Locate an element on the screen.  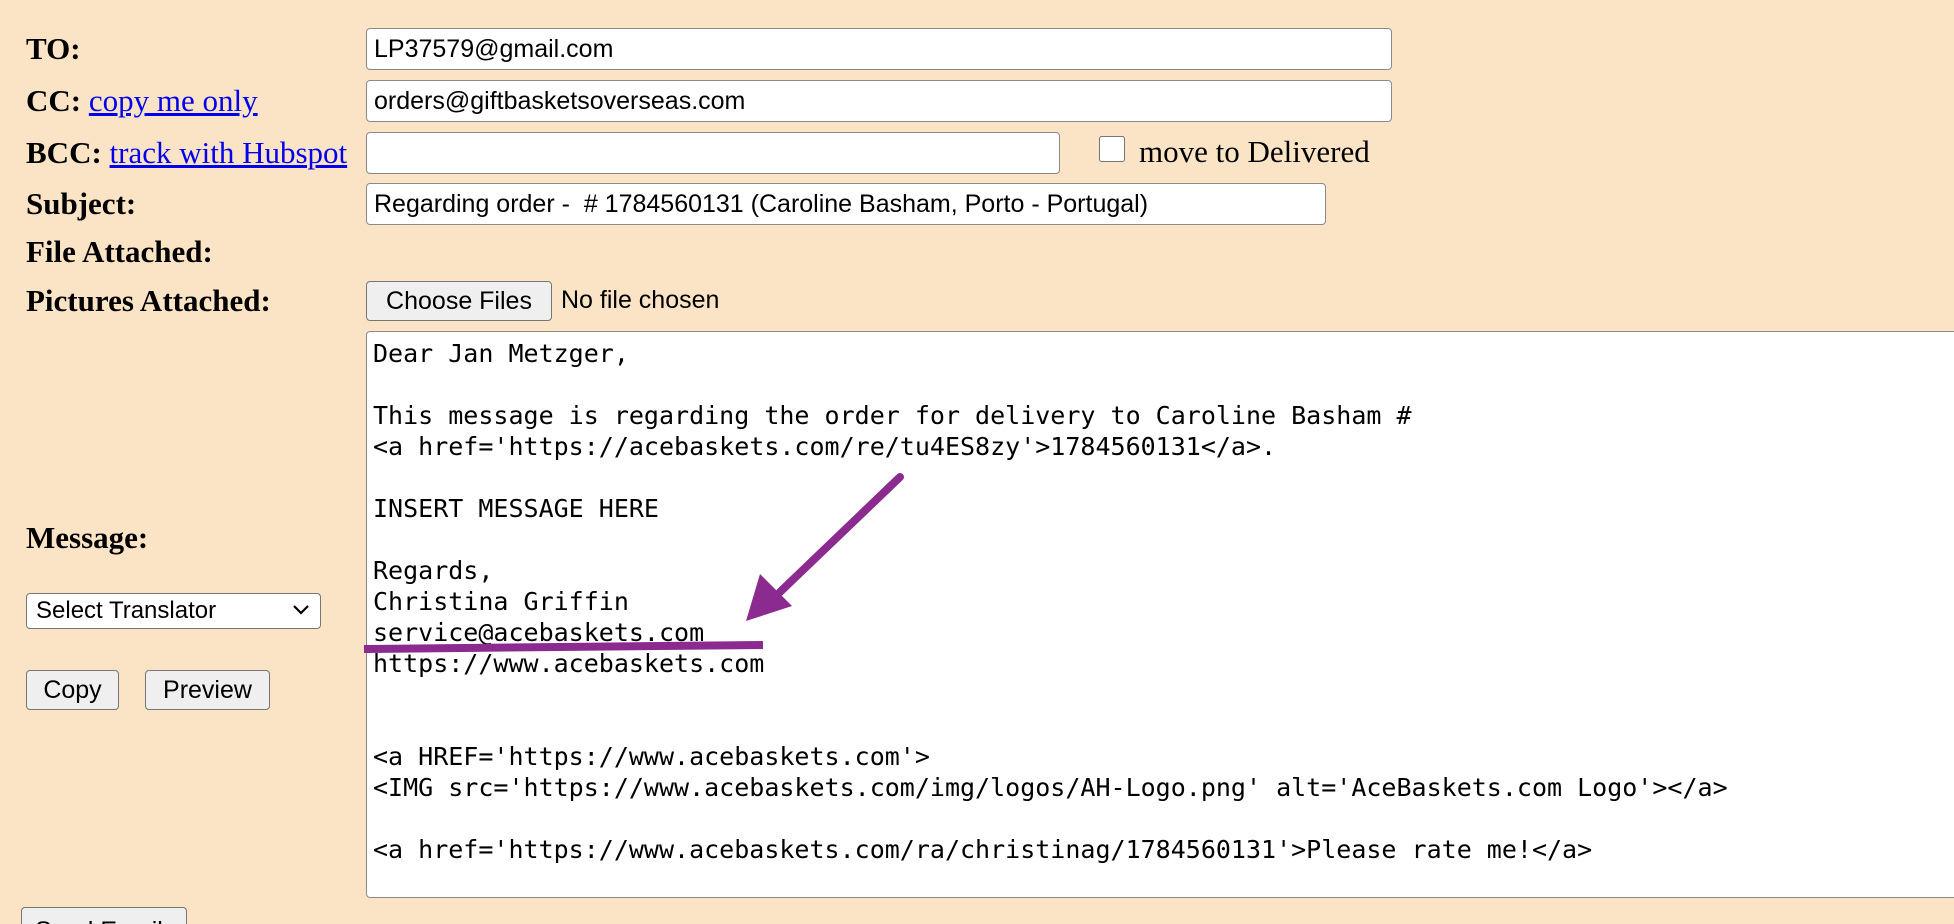
bcc-input is located at coordinates (713, 153).